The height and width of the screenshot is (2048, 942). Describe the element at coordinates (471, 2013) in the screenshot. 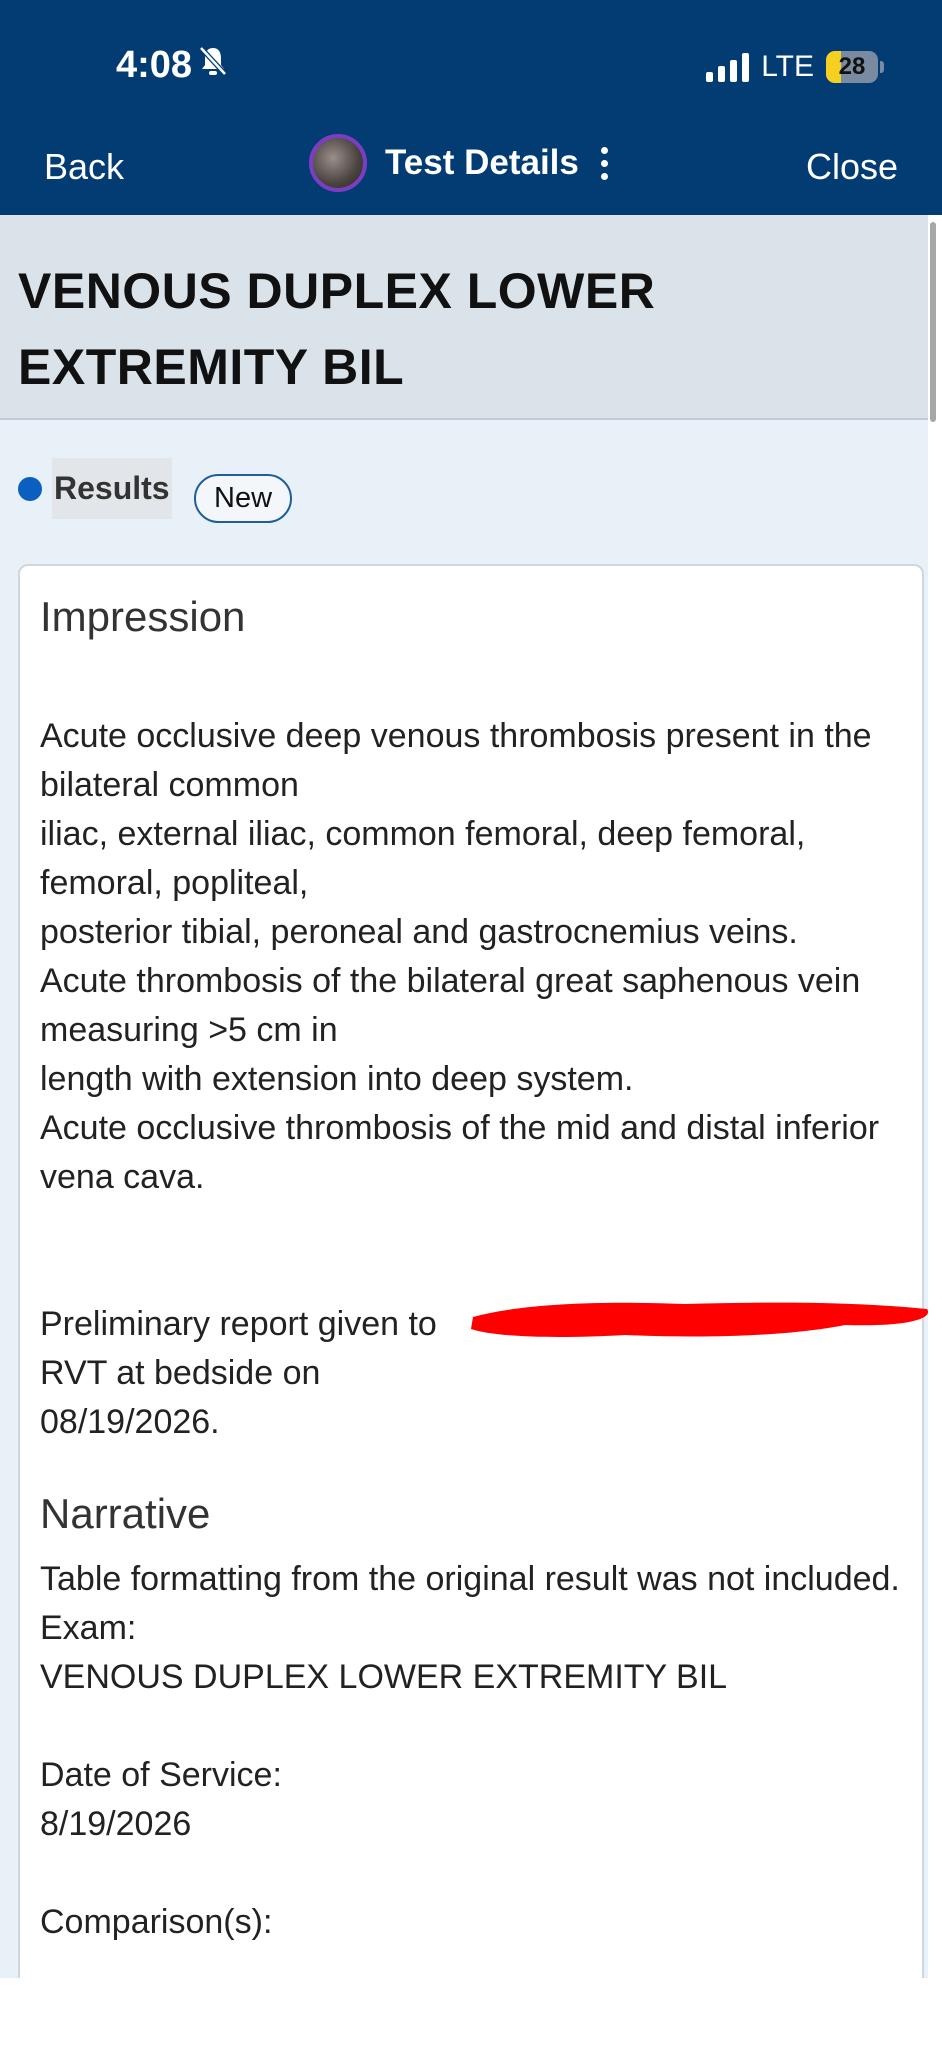

I see `bottom-safe-area` at that location.